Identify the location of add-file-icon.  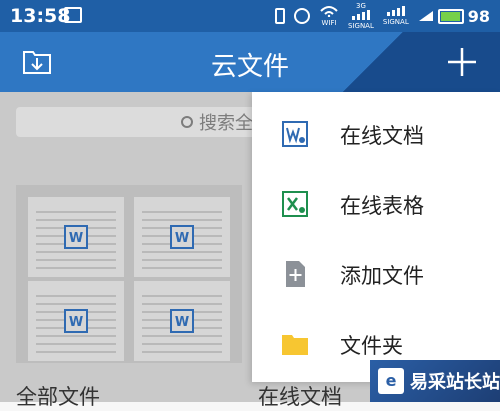
(295, 274).